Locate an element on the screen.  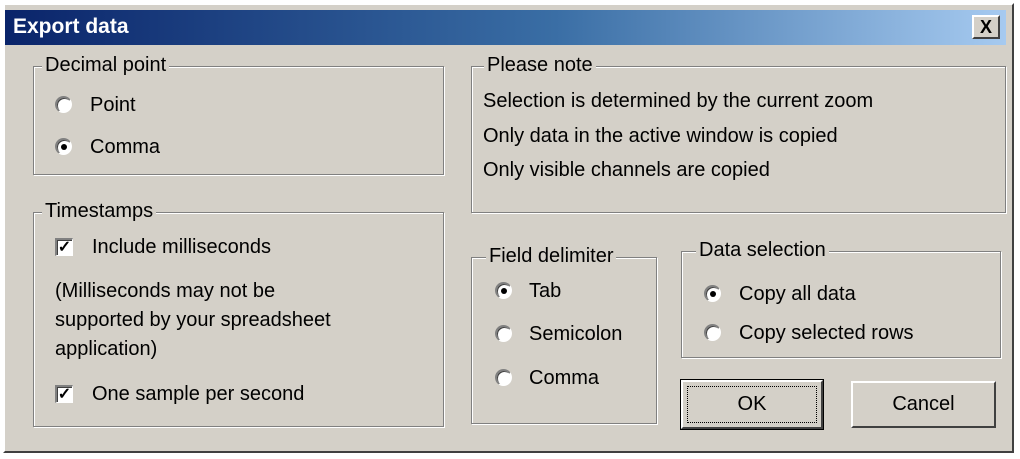
data-selection-radio-selected is located at coordinates (712, 332).